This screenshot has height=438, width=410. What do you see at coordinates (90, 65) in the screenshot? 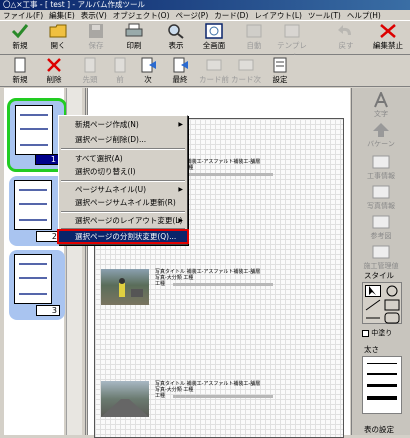
I see `first-page-icon` at bounding box center [90, 65].